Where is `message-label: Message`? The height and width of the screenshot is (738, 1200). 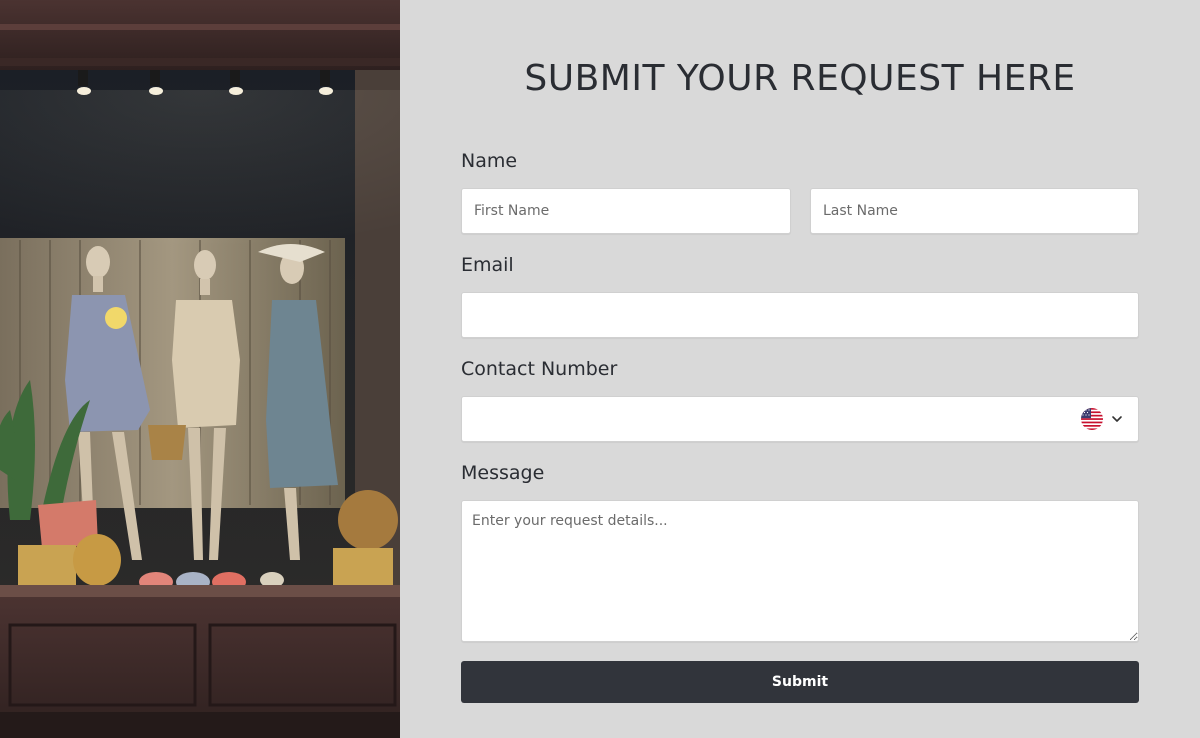 message-label: Message is located at coordinates (503, 473).